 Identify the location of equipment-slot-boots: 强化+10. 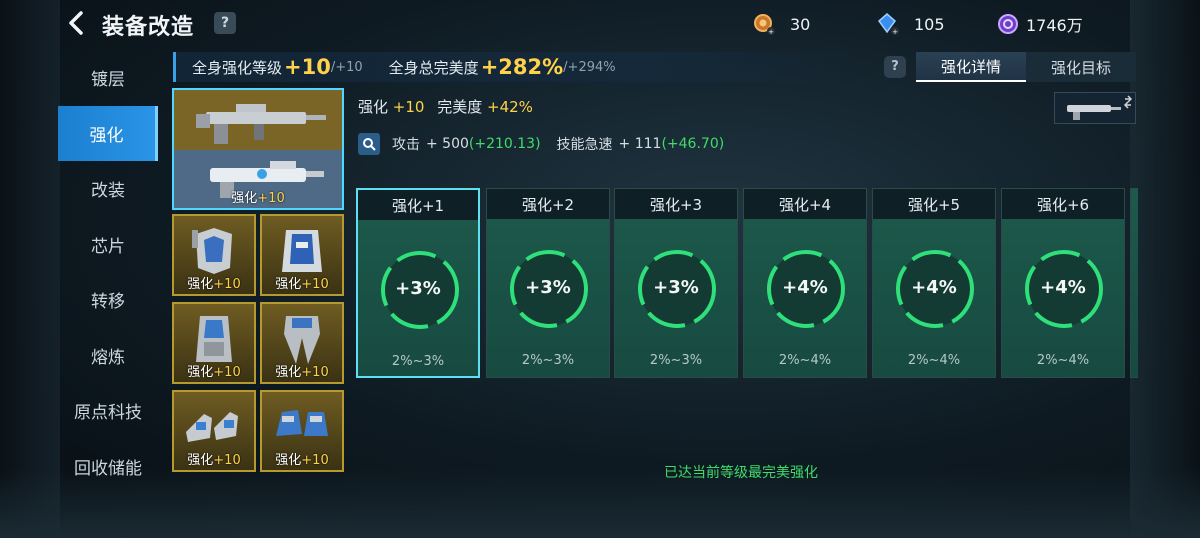
(214, 431).